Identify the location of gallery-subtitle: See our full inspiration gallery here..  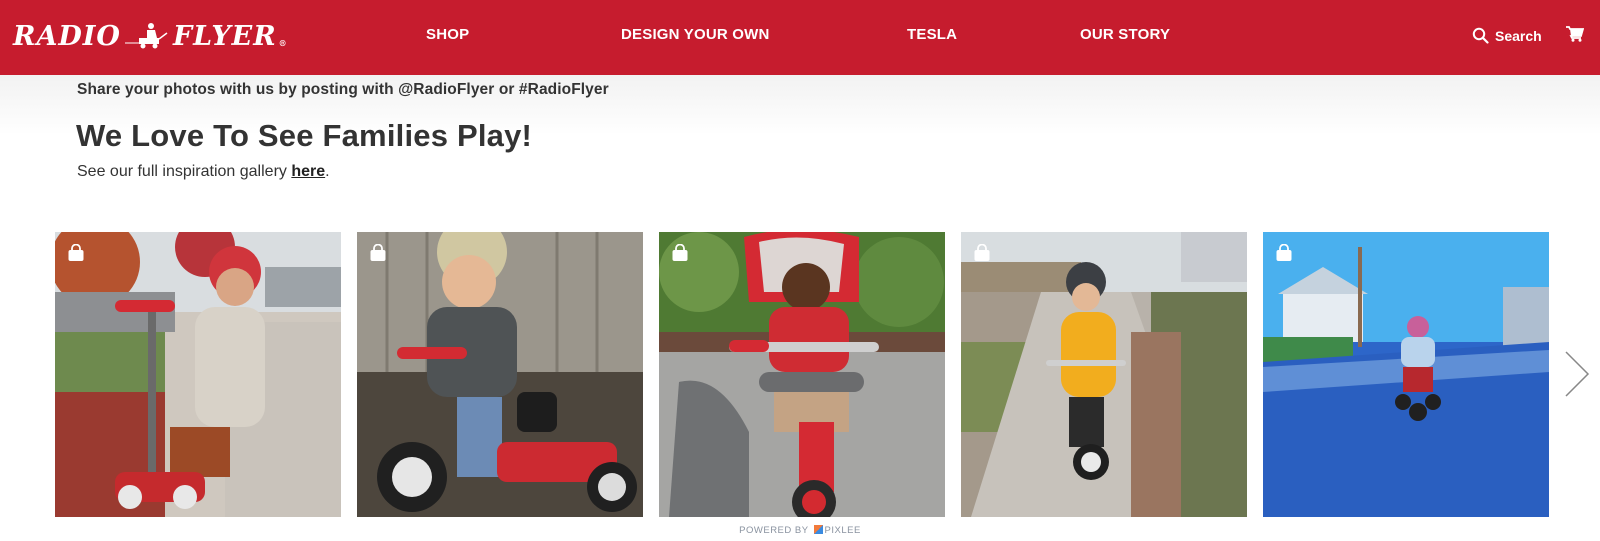
(203, 172).